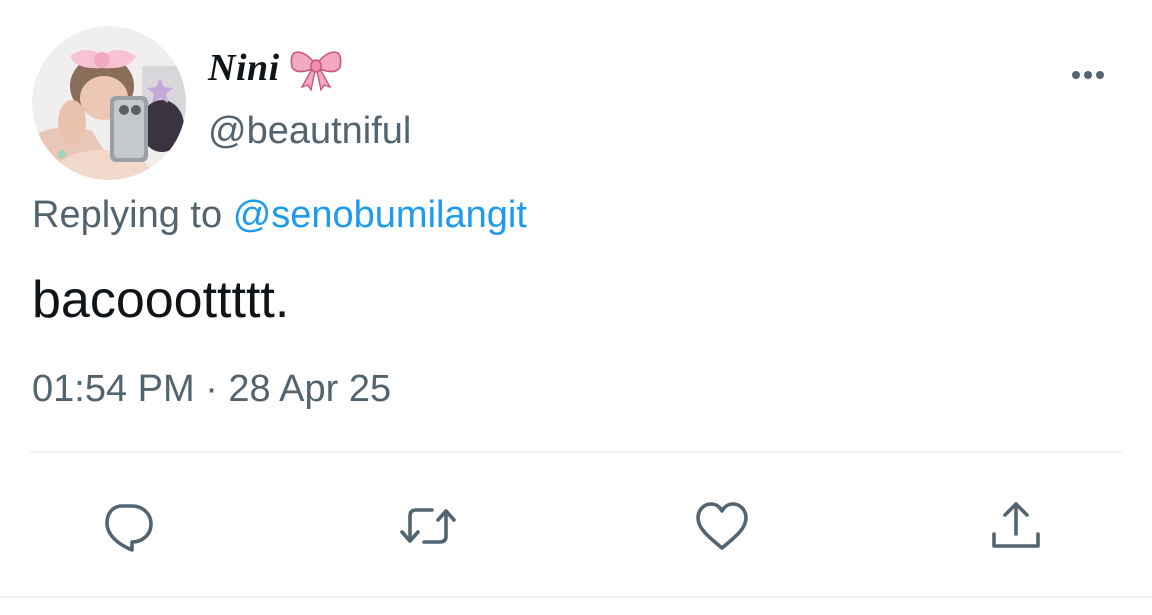 Image resolution: width=1152 pixels, height=615 pixels. What do you see at coordinates (576, 597) in the screenshot?
I see `bottom-divider` at bounding box center [576, 597].